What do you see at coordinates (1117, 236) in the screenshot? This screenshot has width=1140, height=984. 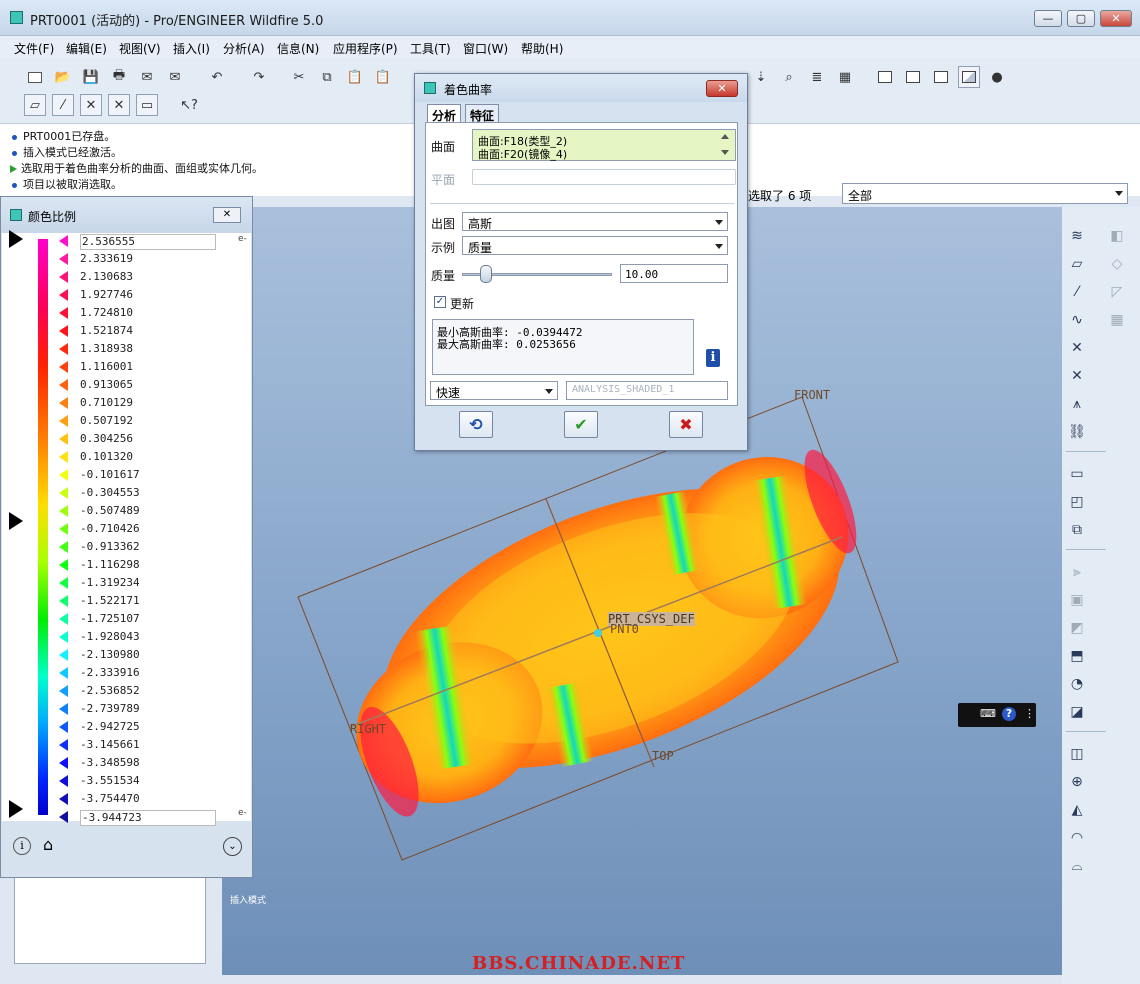 I see `mirror-icon: ◧` at bounding box center [1117, 236].